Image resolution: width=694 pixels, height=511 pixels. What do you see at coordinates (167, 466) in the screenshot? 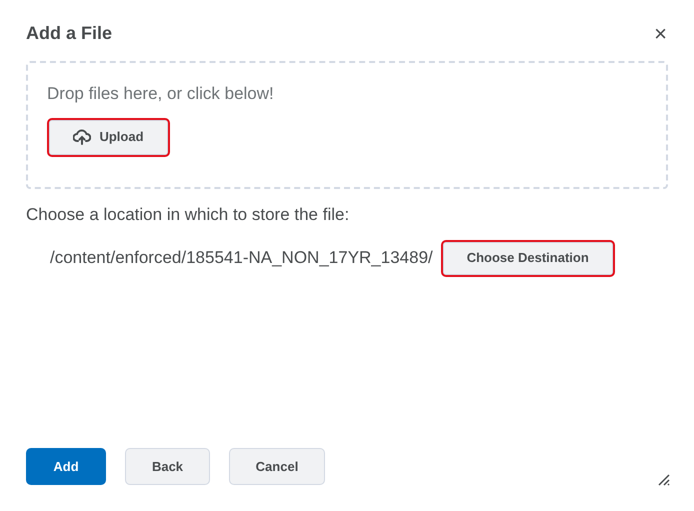
I see `secondary-button: Back` at bounding box center [167, 466].